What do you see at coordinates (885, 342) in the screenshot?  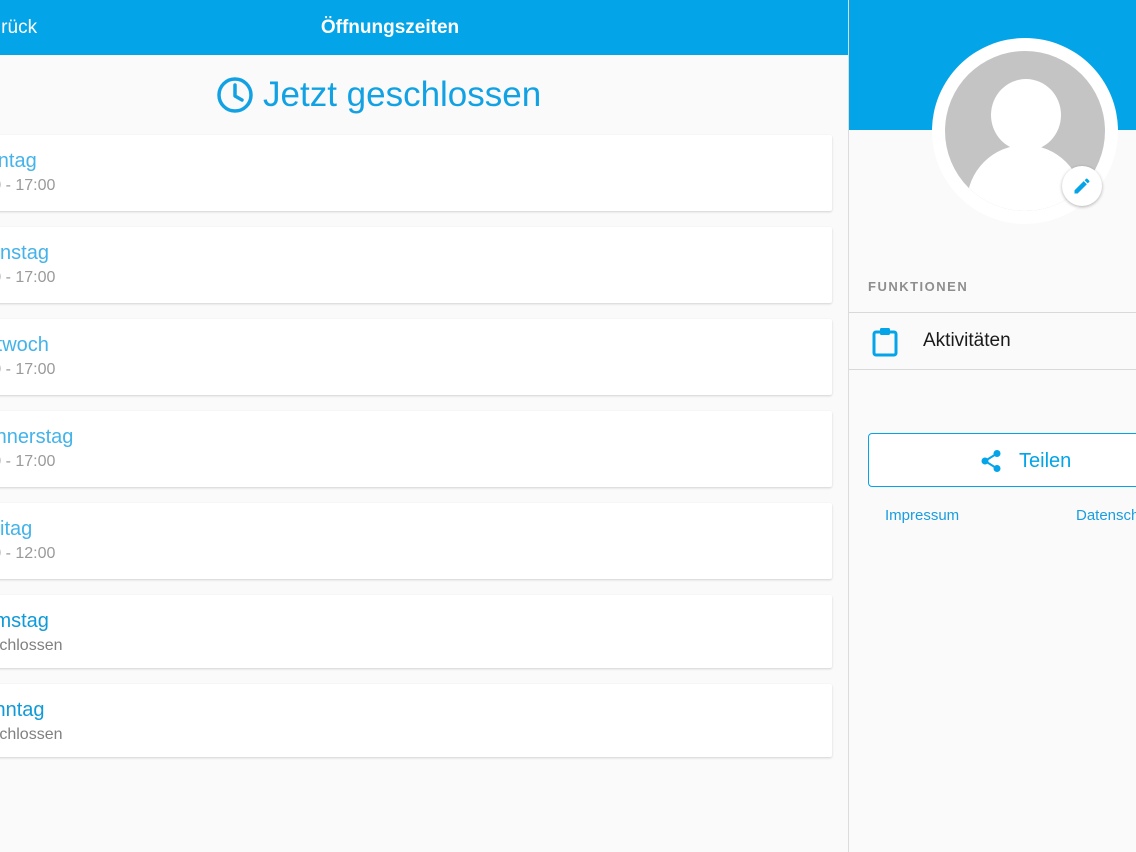 I see `clipboard-icon` at bounding box center [885, 342].